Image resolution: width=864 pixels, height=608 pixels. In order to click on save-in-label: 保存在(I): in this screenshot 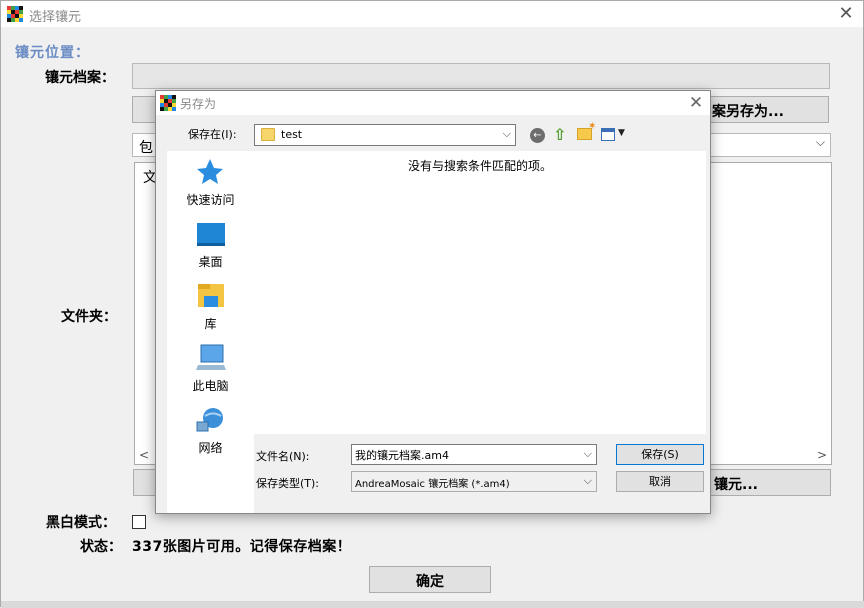, I will do `click(212, 134)`.